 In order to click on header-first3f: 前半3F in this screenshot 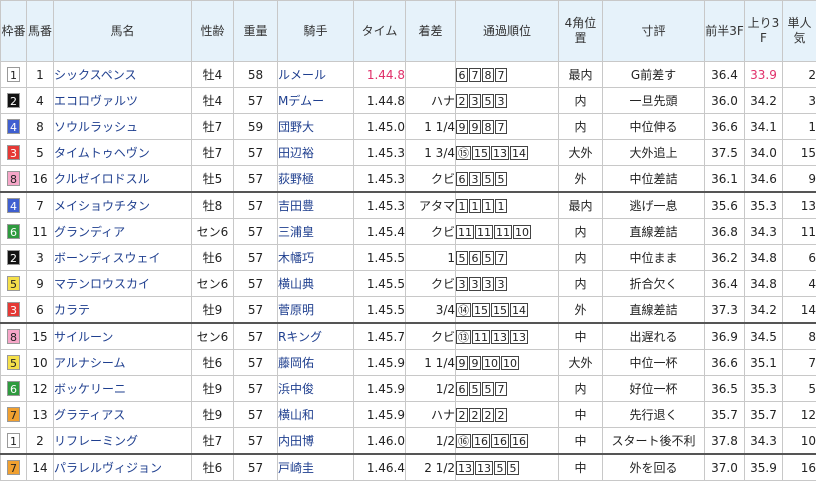, I will do `click(724, 31)`.